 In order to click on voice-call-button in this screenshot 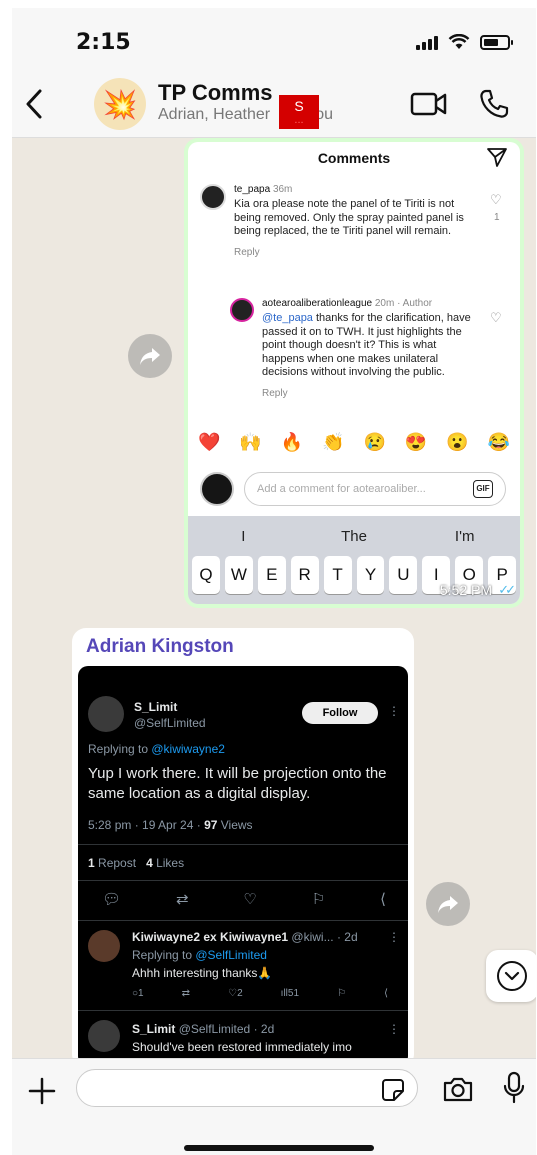, I will do `click(494, 106)`.